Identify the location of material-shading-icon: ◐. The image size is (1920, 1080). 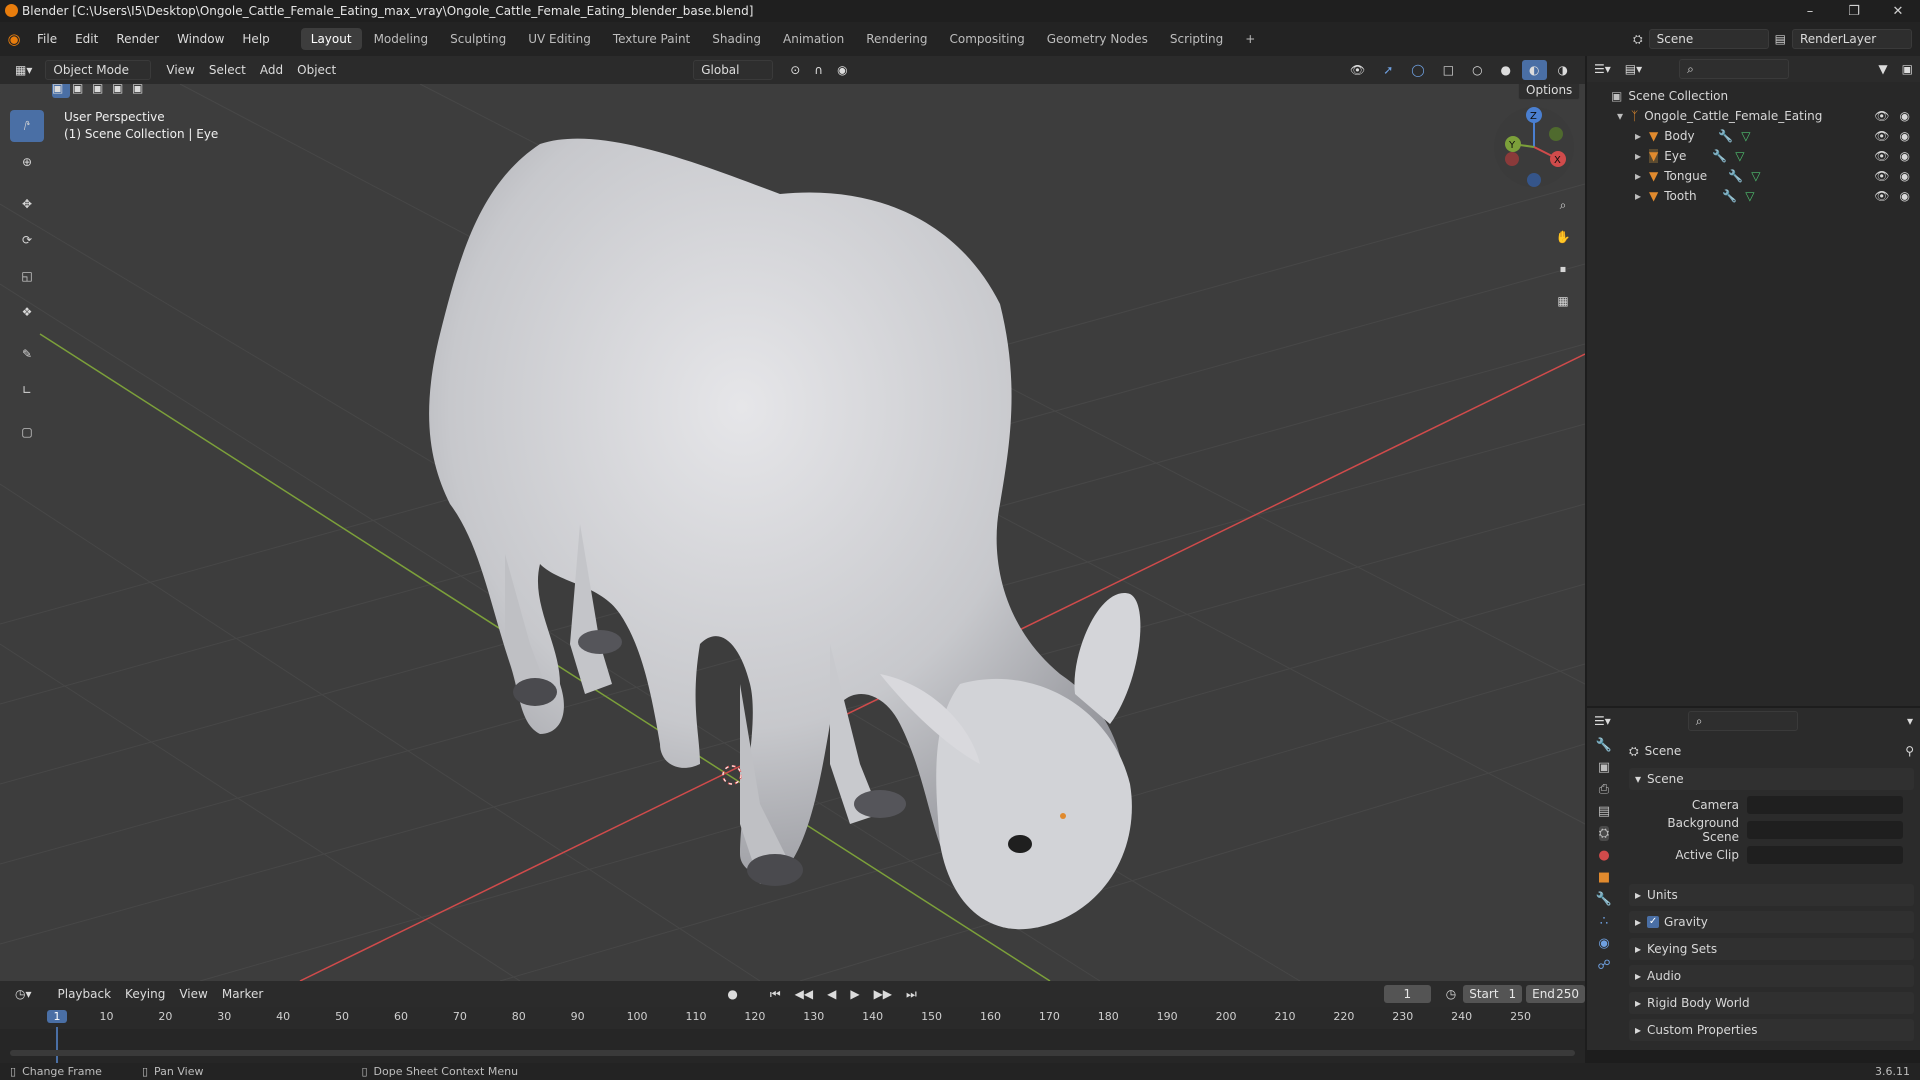
(1534, 70).